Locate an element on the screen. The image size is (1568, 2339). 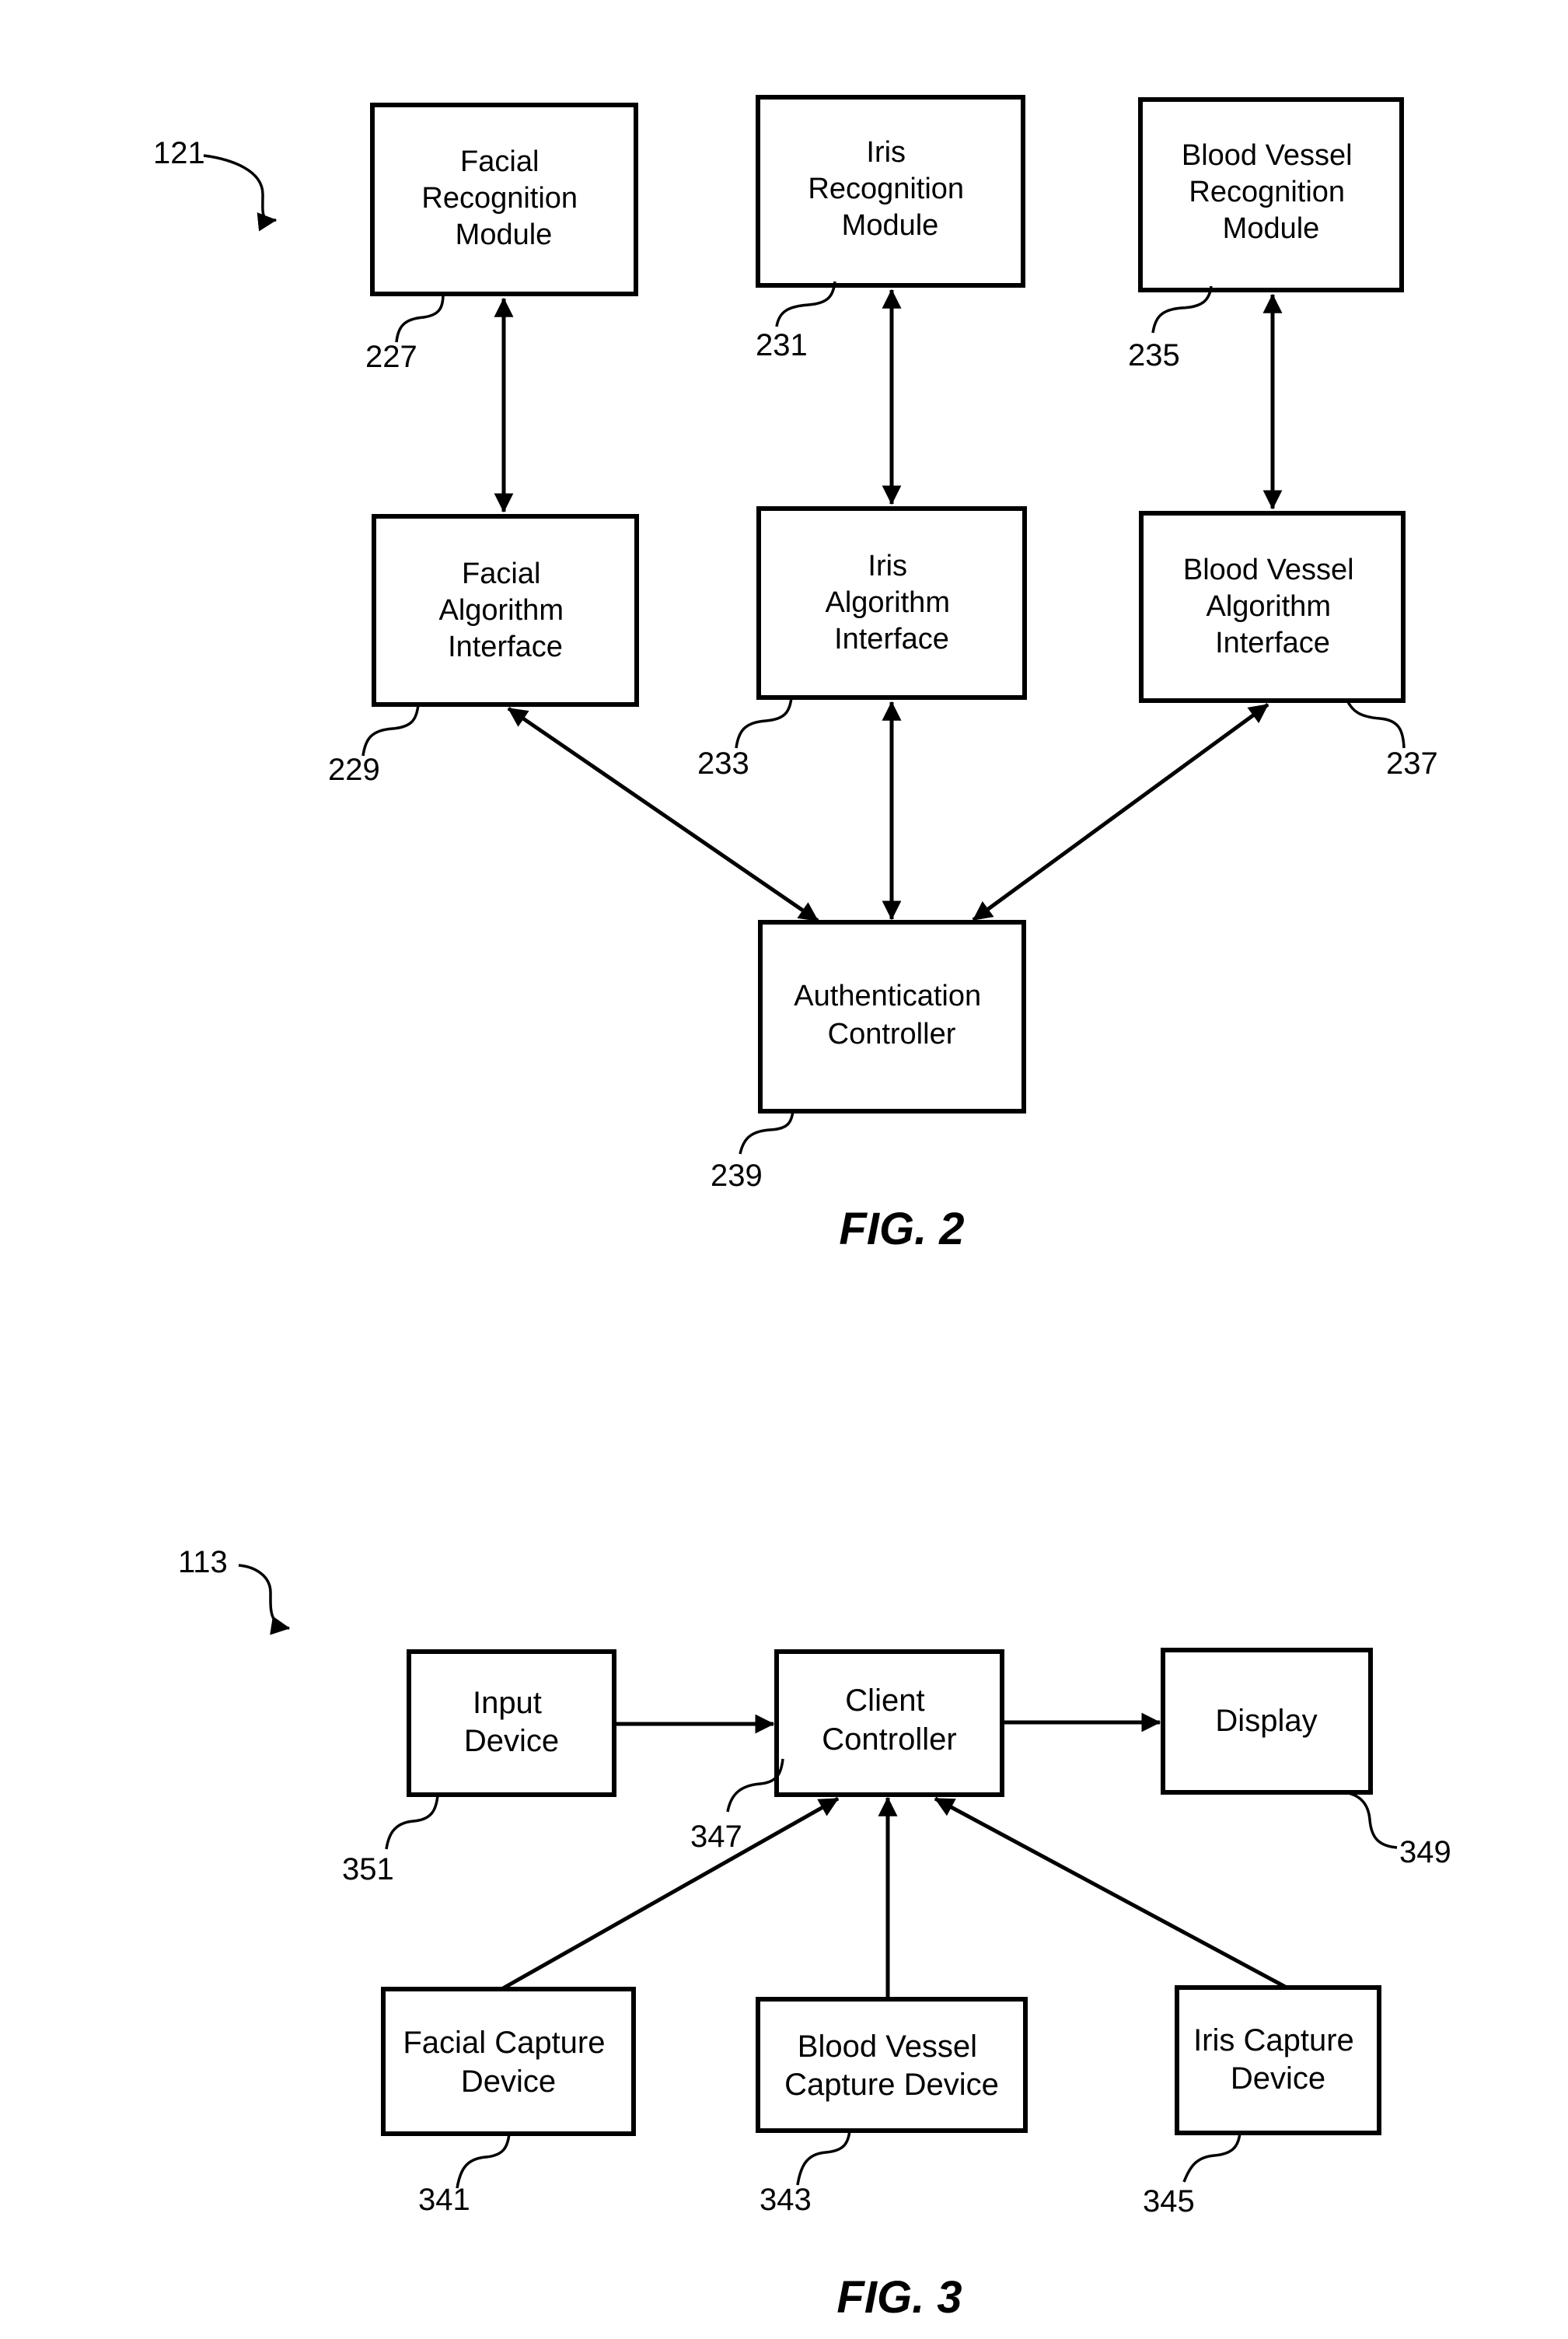
client-controller: Client Controller is located at coordinates (889, 1723).